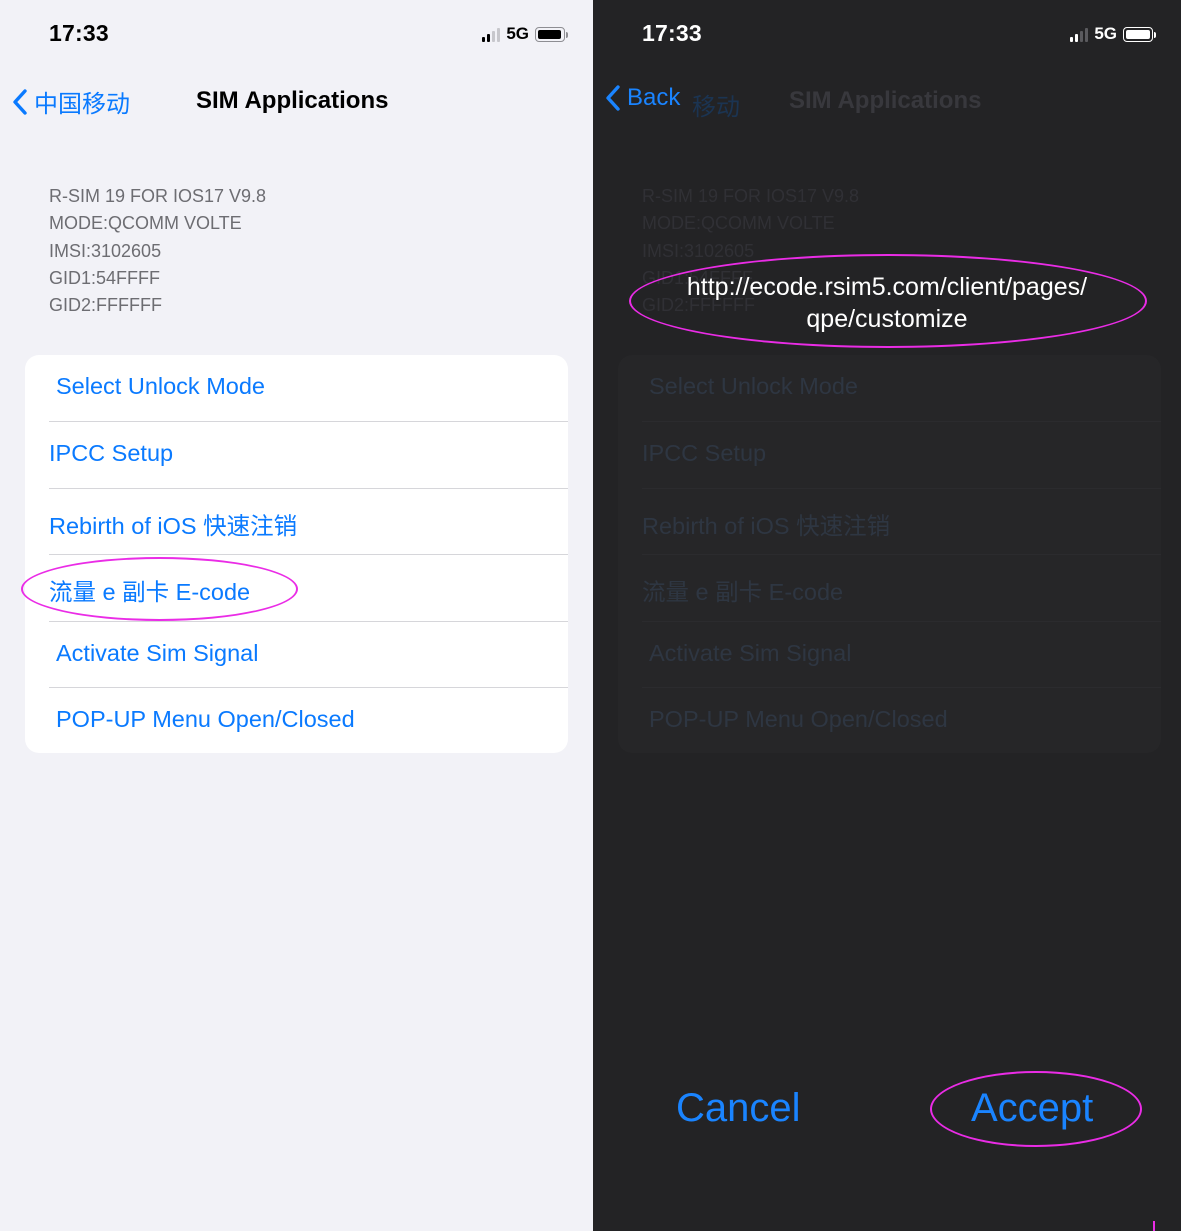 This screenshot has height=1231, width=1181. Describe the element at coordinates (716, 107) in the screenshot. I see `dimmed-back-label: 移动` at that location.